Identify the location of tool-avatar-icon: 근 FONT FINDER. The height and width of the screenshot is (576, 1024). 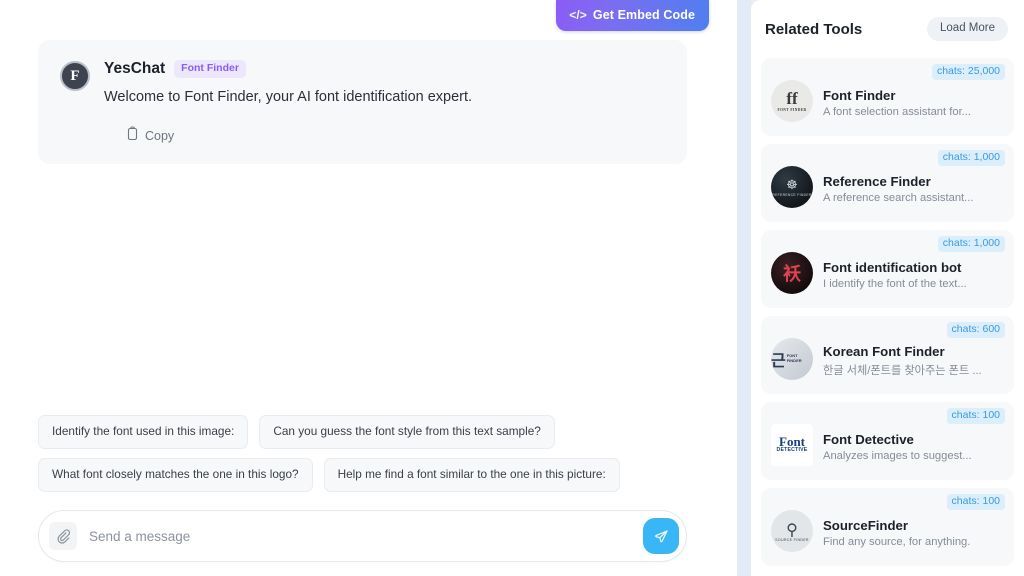
(792, 358).